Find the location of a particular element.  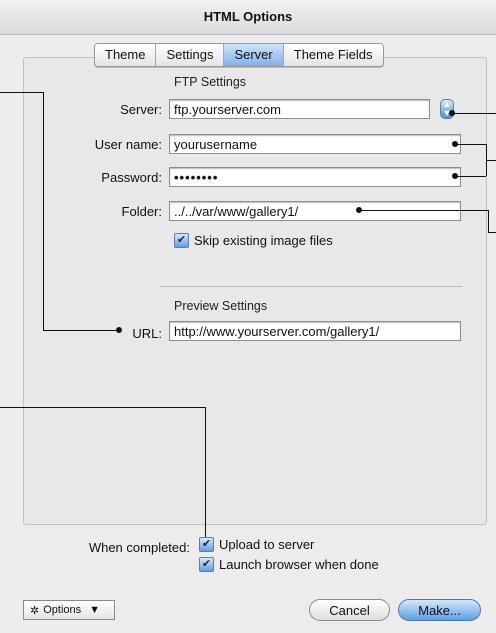

server-input: ftp.yourserver.com is located at coordinates (299, 109).